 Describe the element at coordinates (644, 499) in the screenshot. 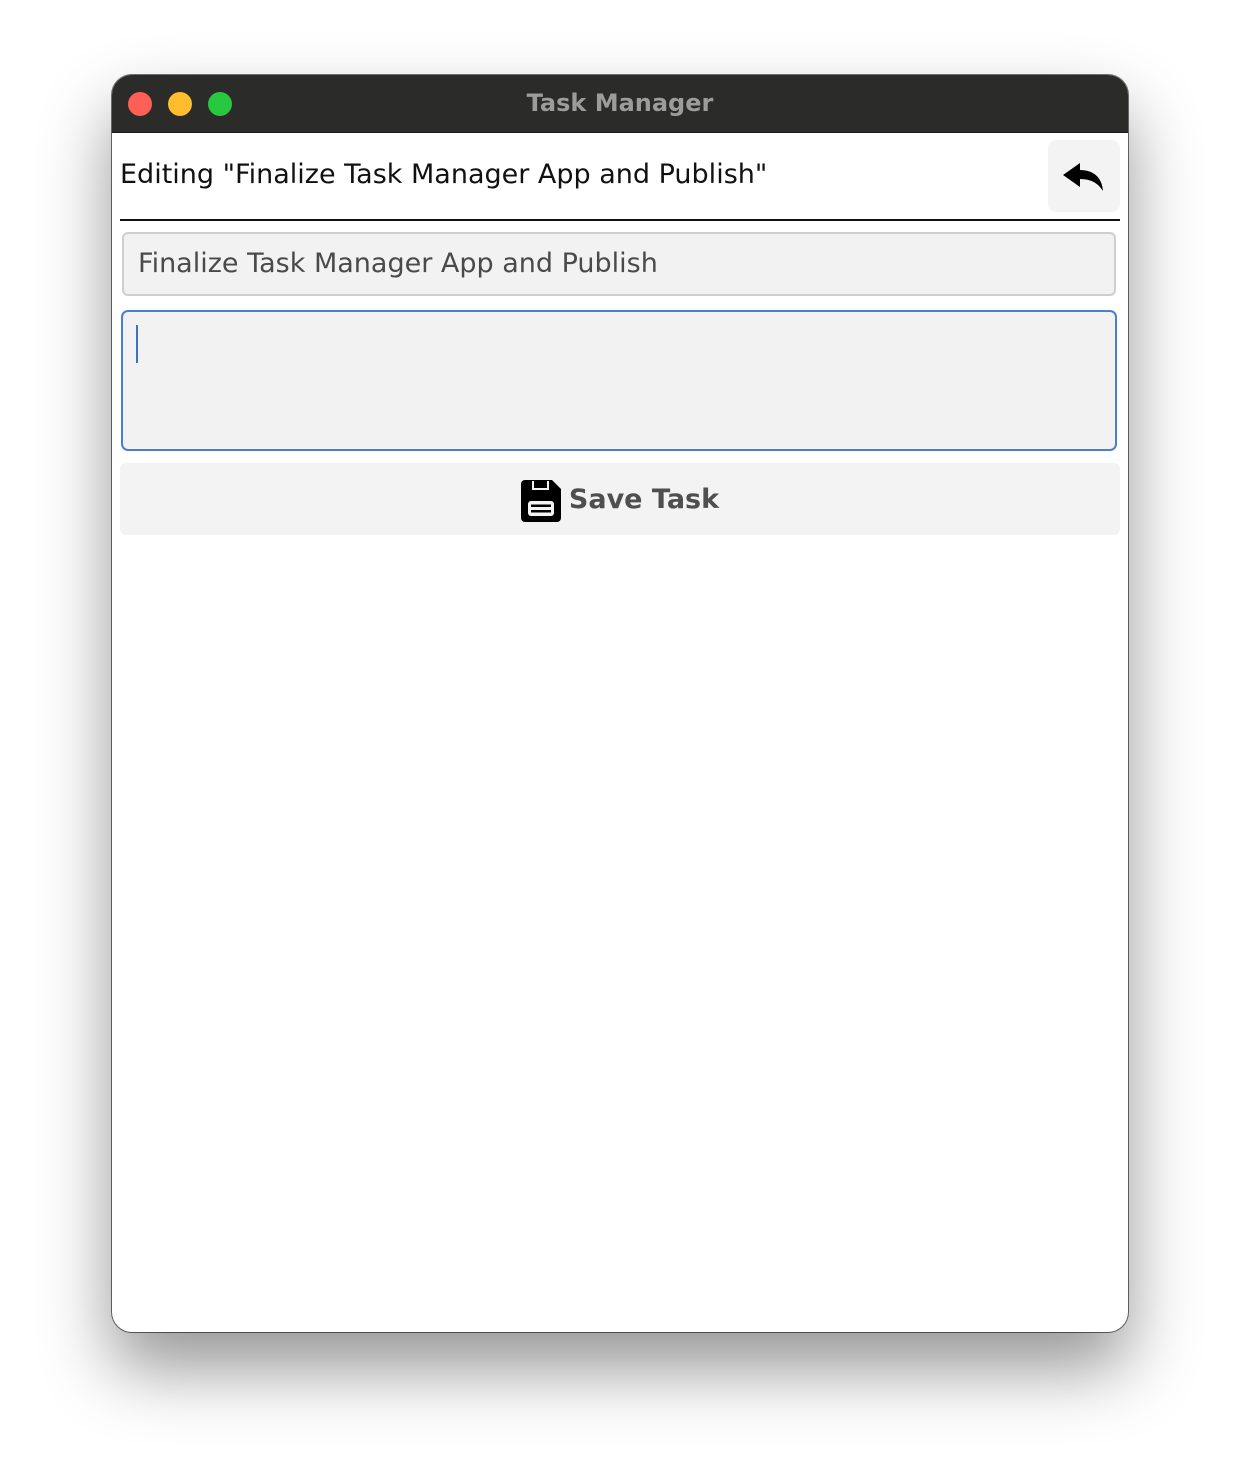

I see `save-task-label: Save Task` at that location.